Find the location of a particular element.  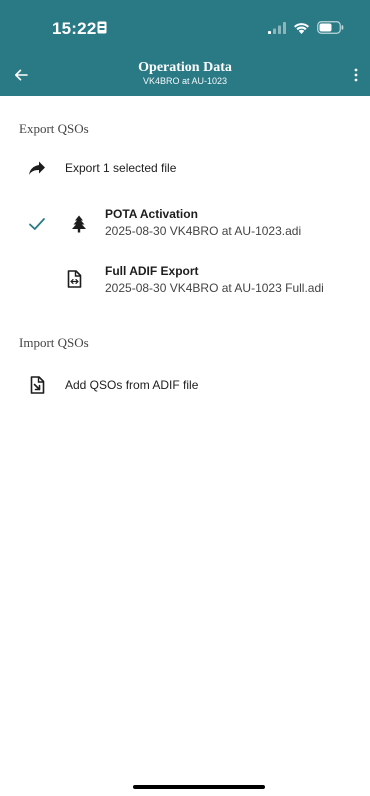

home-indicator is located at coordinates (199, 787).